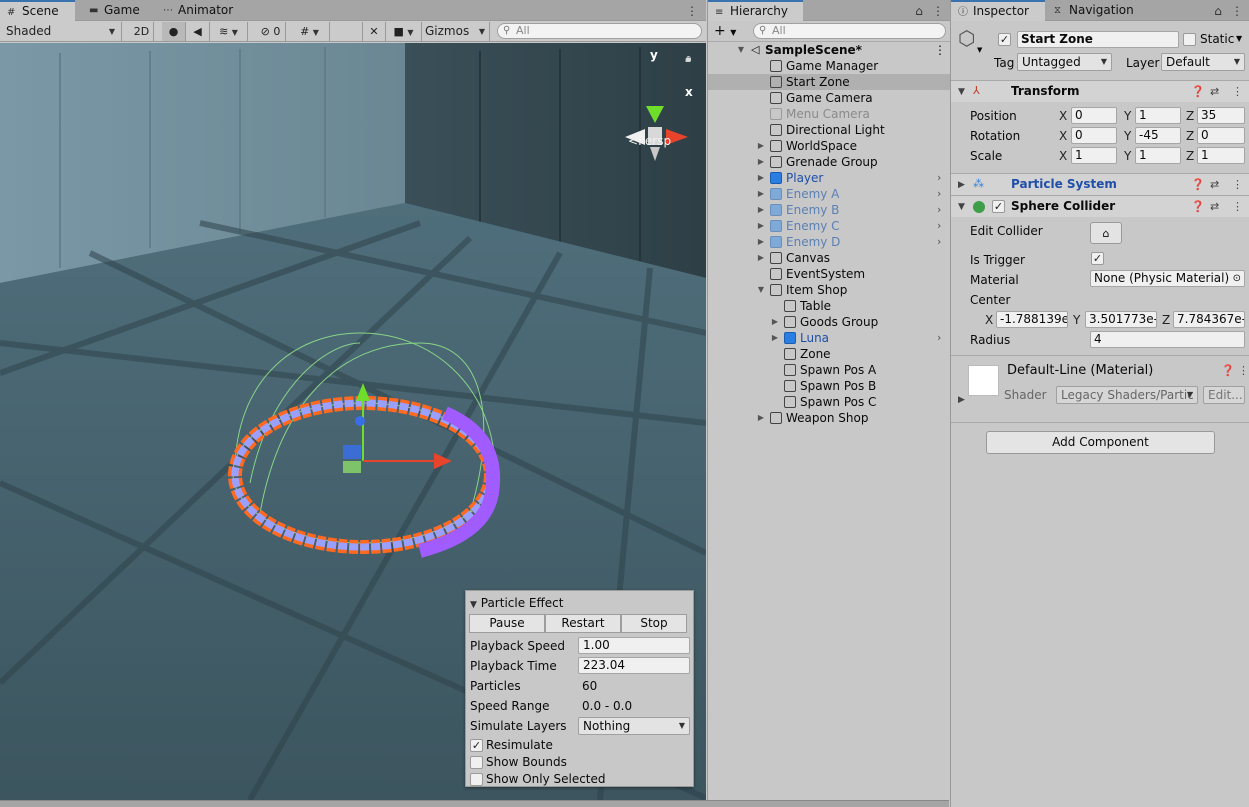  Describe the element at coordinates (829, 274) in the screenshot. I see `hierarchy-item: EventSystem` at that location.